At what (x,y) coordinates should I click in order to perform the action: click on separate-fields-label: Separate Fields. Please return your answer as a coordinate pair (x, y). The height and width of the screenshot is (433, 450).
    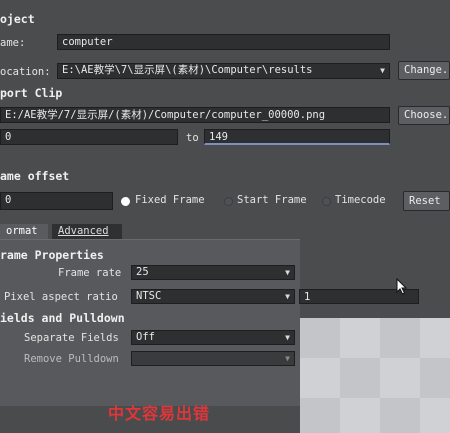
    Looking at the image, I should click on (71, 338).